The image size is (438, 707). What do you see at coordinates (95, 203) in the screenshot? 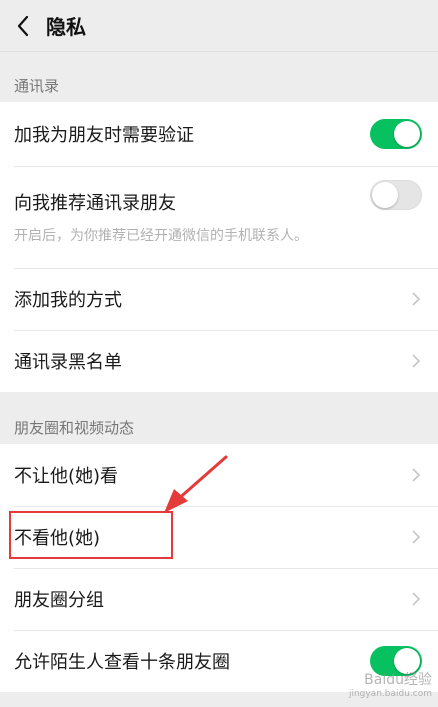
I see `recommend-label: 向我推荐通讯录朋友` at bounding box center [95, 203].